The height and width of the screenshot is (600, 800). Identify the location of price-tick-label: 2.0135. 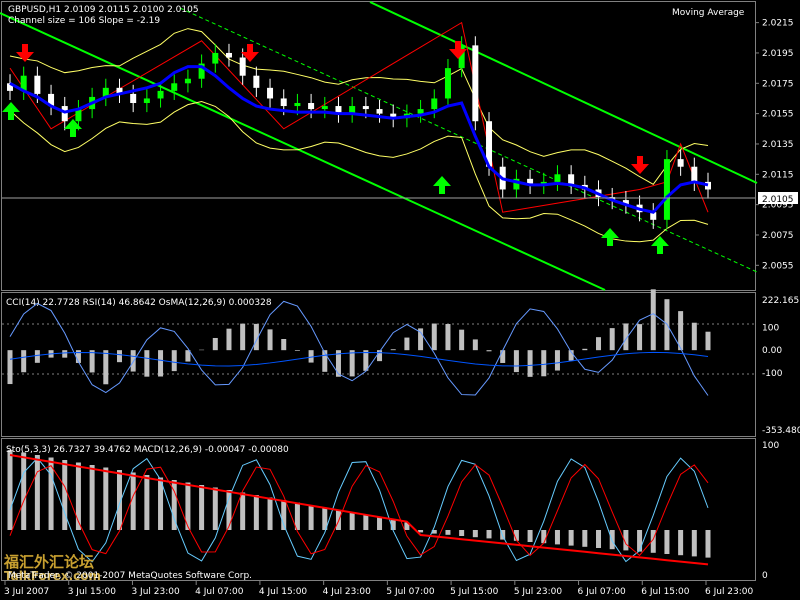
(778, 145).